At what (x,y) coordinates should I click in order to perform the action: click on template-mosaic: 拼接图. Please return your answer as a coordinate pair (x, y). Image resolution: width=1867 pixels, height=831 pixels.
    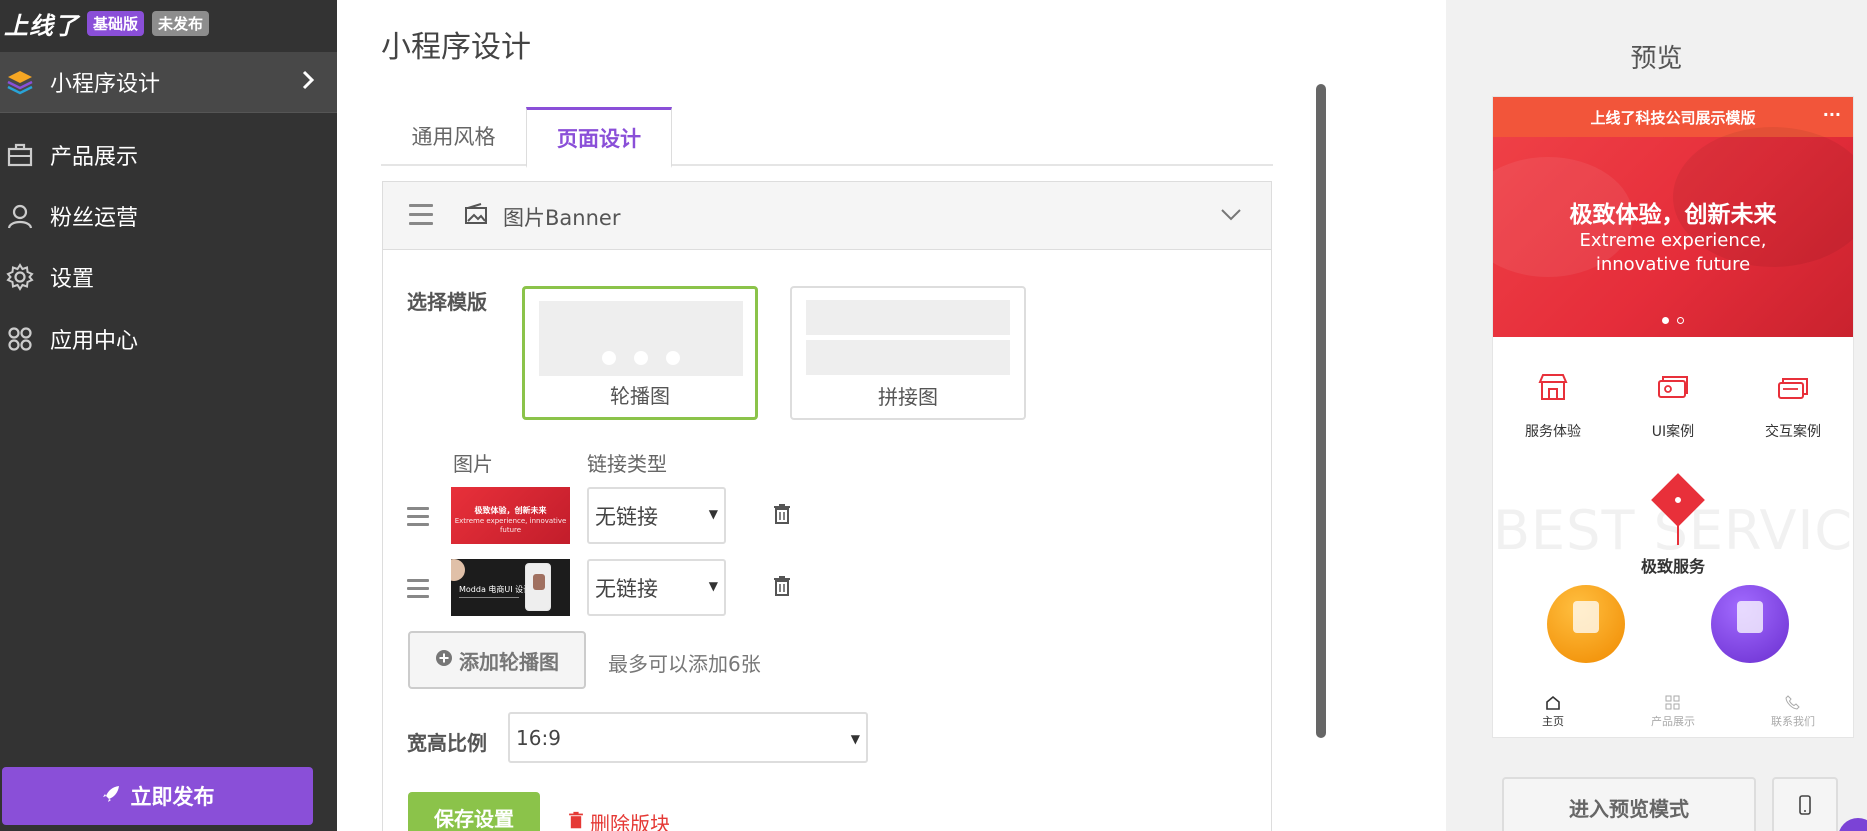
    Looking at the image, I should click on (908, 353).